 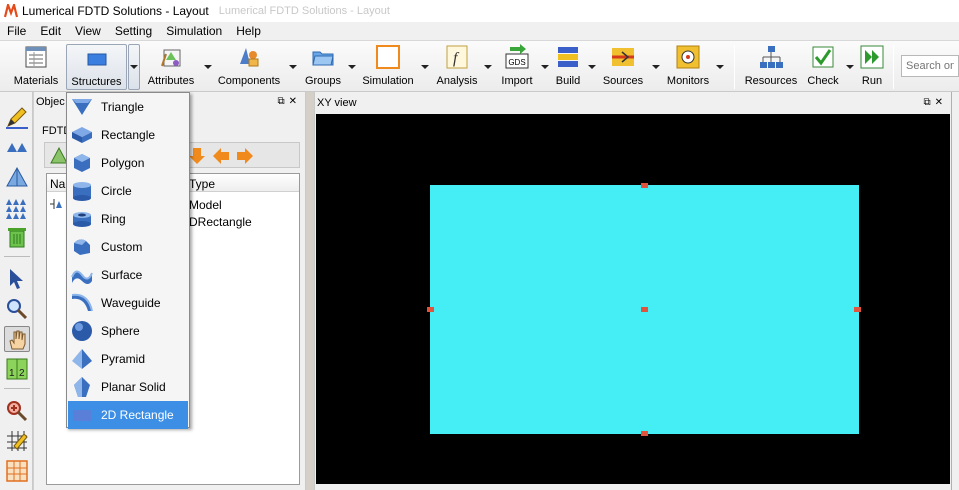 What do you see at coordinates (930, 66) in the screenshot?
I see `search-input` at bounding box center [930, 66].